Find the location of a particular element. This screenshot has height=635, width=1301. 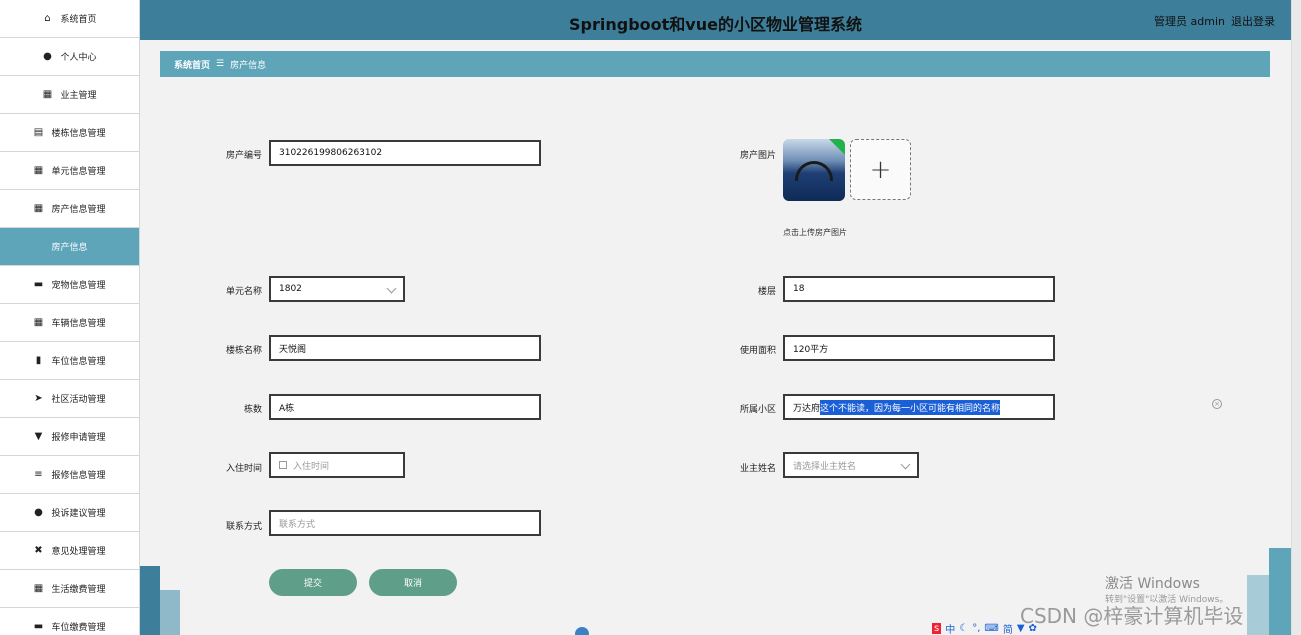

house-img-label: 房产图片 is located at coordinates (757, 156).